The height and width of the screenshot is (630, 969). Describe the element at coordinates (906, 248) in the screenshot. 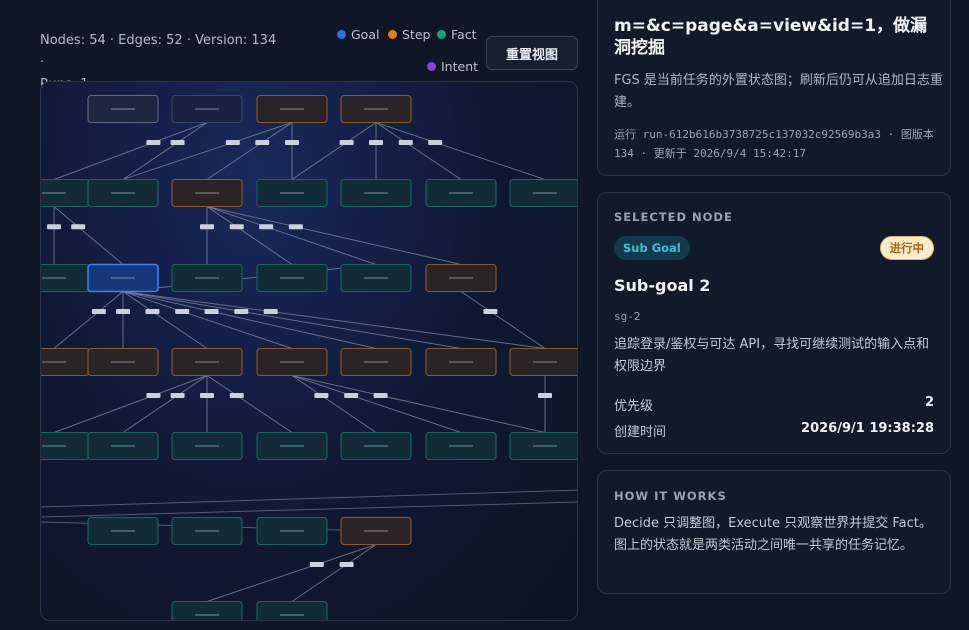

I see `node-status-badge: 进行中` at that location.